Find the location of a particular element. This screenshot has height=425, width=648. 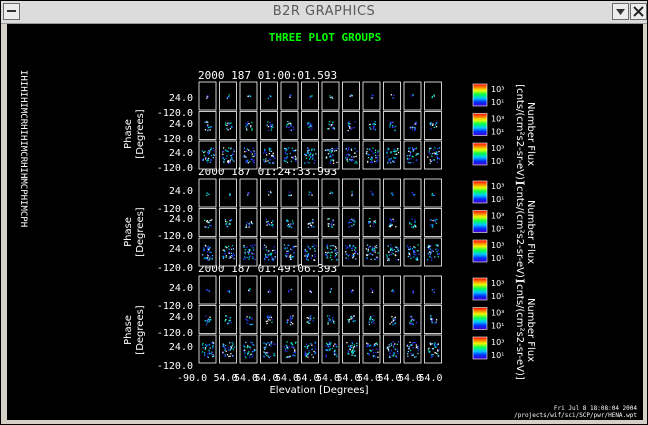

left-sidebar-text: IHIHIHIMCRHIHIMCRHIHMCPHIMCPH is located at coordinates (23, 148).